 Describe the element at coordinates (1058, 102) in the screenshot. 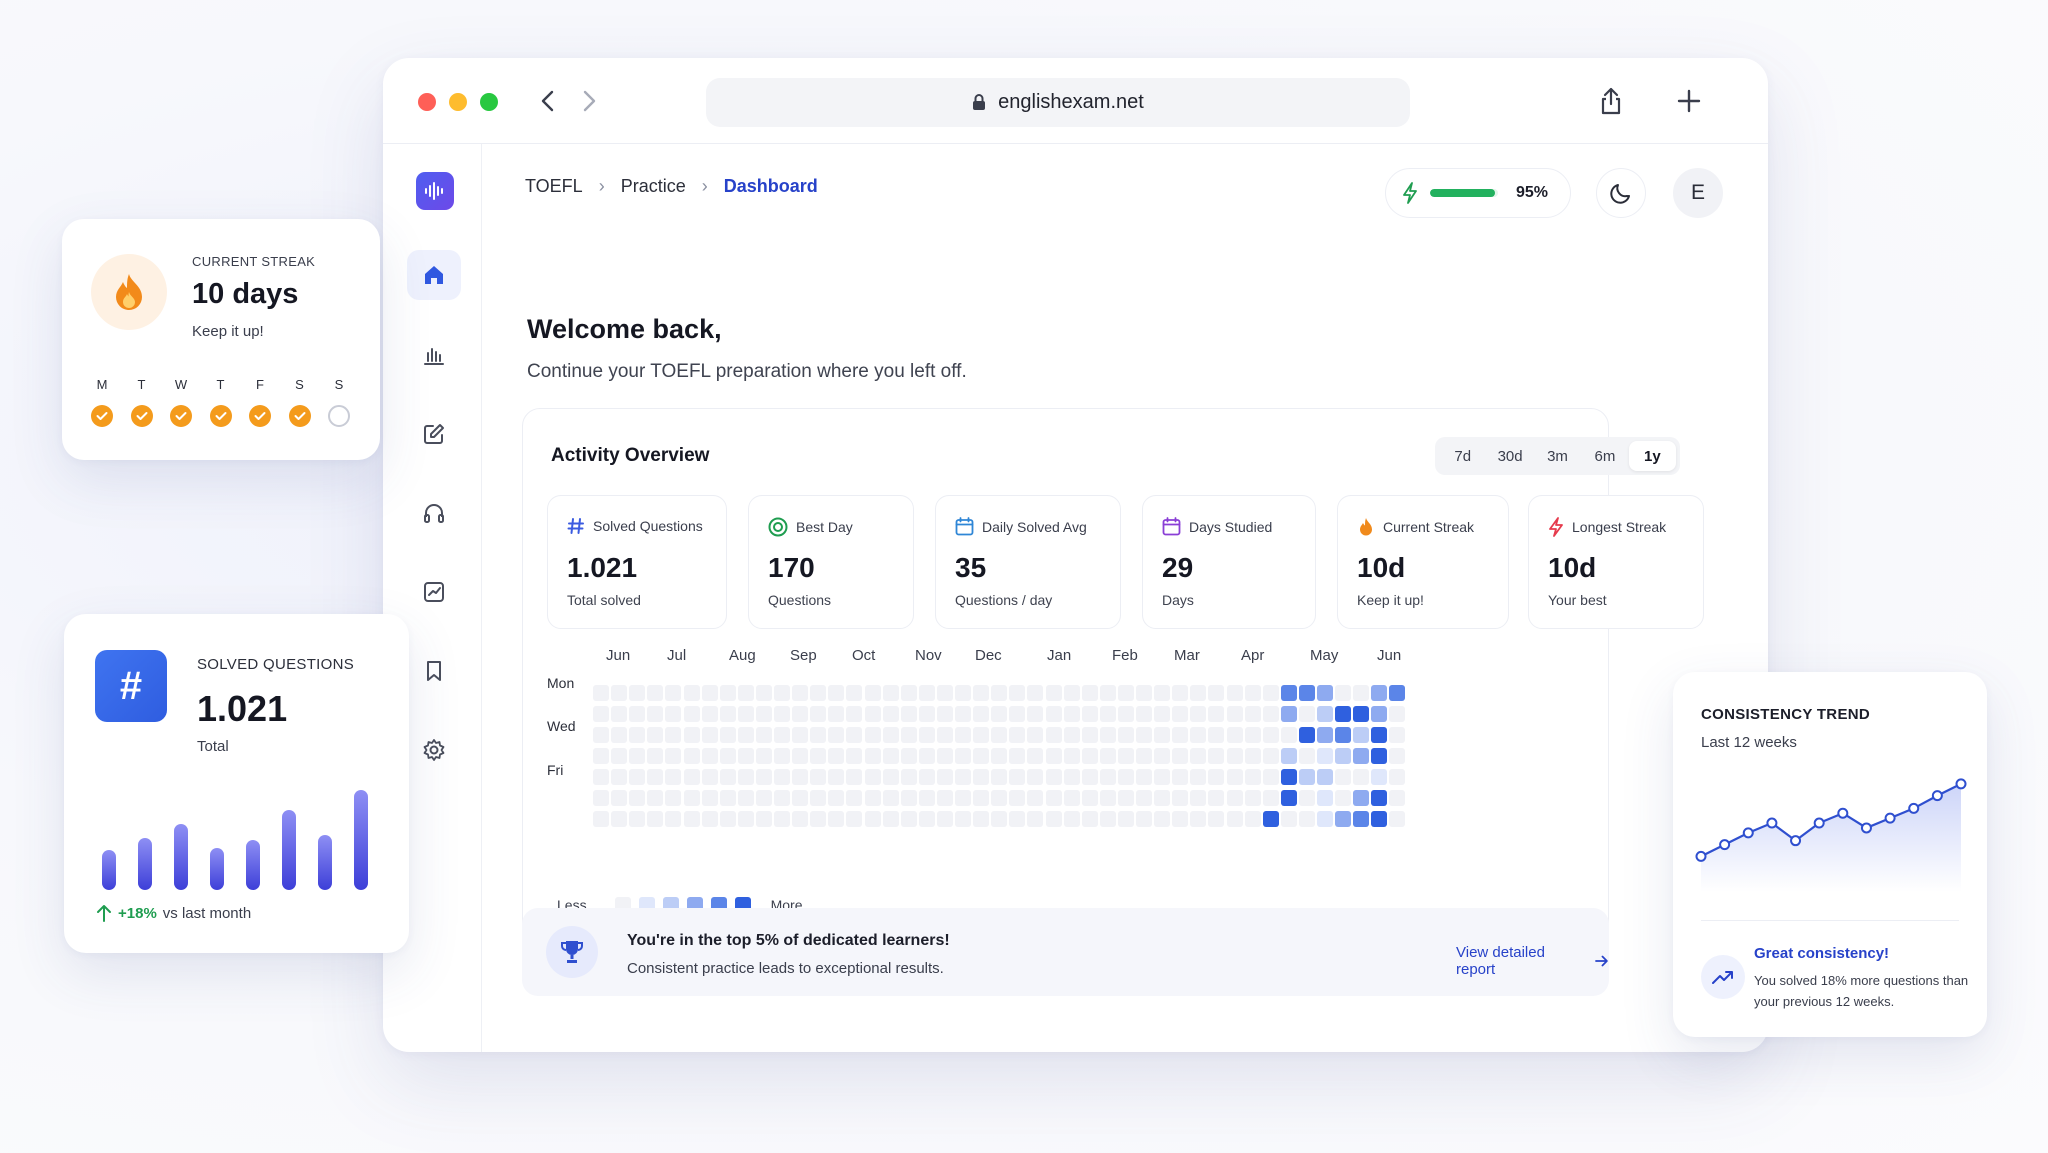

I see `address-bar: englishexam.net` at that location.